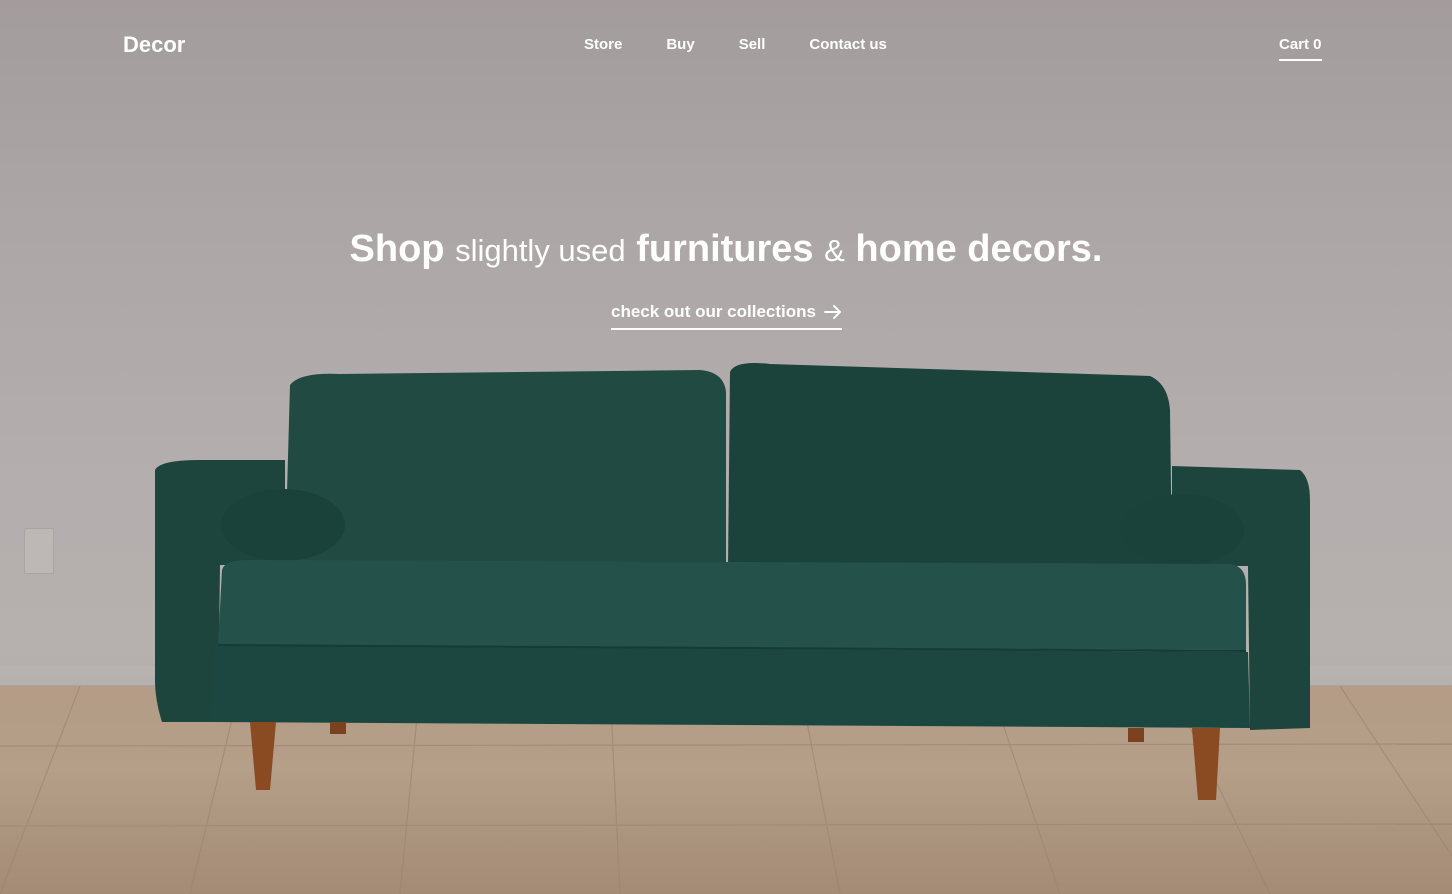 The height and width of the screenshot is (894, 1452). What do you see at coordinates (680, 44) in the screenshot?
I see `nav-link-buy: Buy` at bounding box center [680, 44].